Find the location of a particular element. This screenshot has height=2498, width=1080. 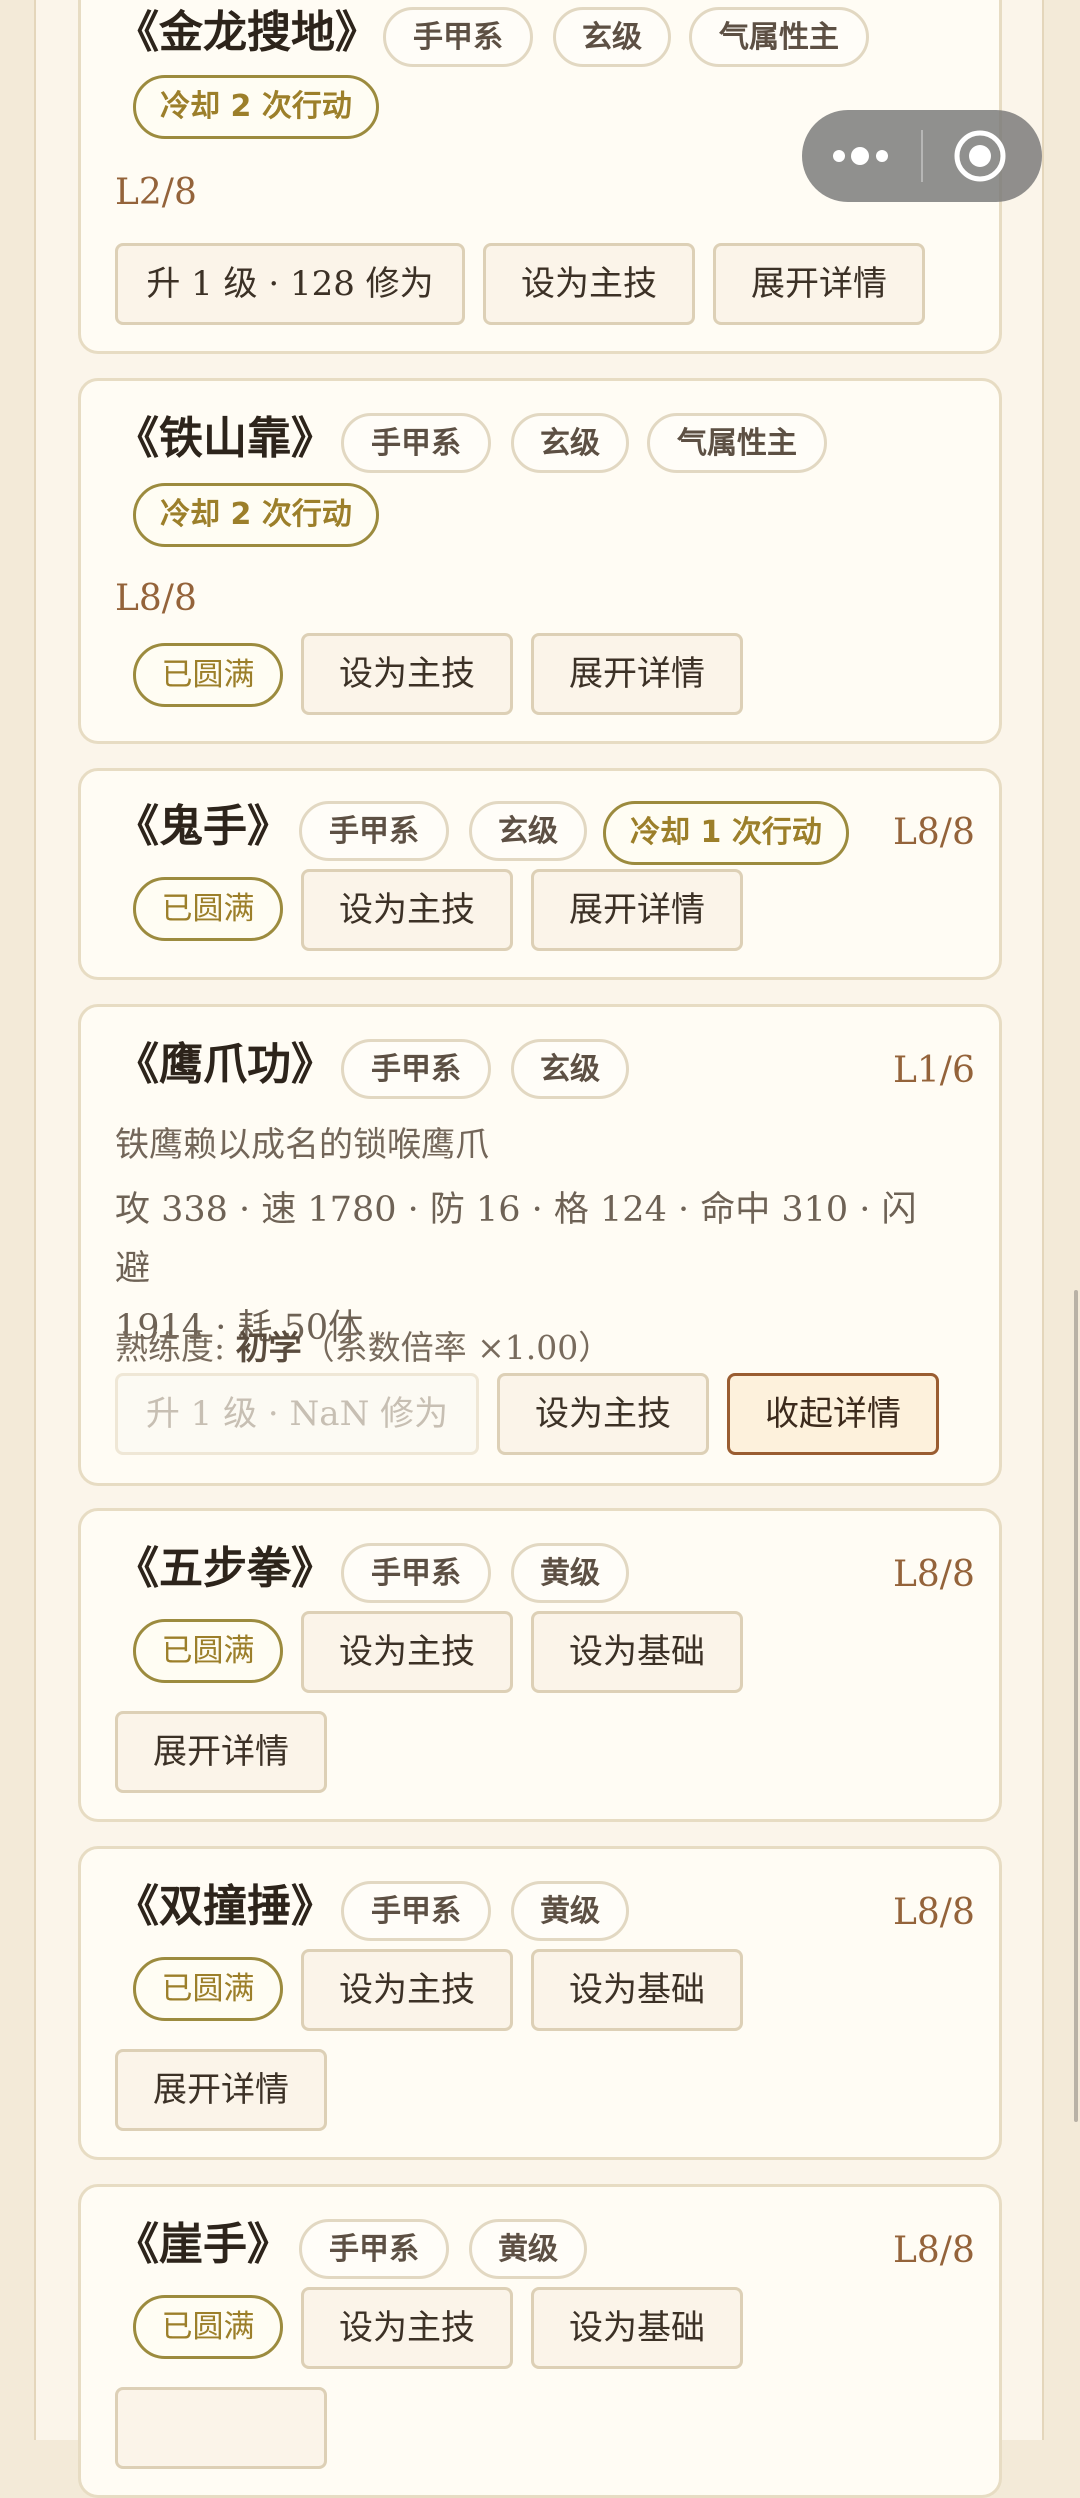

skill-title: 《双撞捶》 is located at coordinates (225, 1906).